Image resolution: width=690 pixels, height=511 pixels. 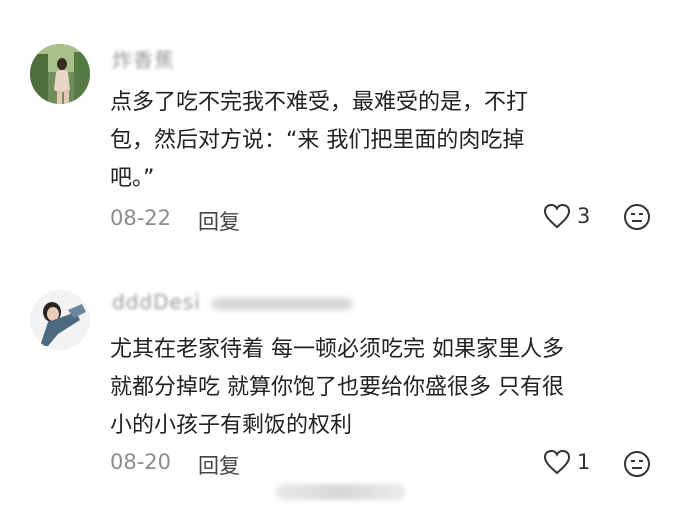 I want to click on reply-button: 回复, so click(x=219, y=465).